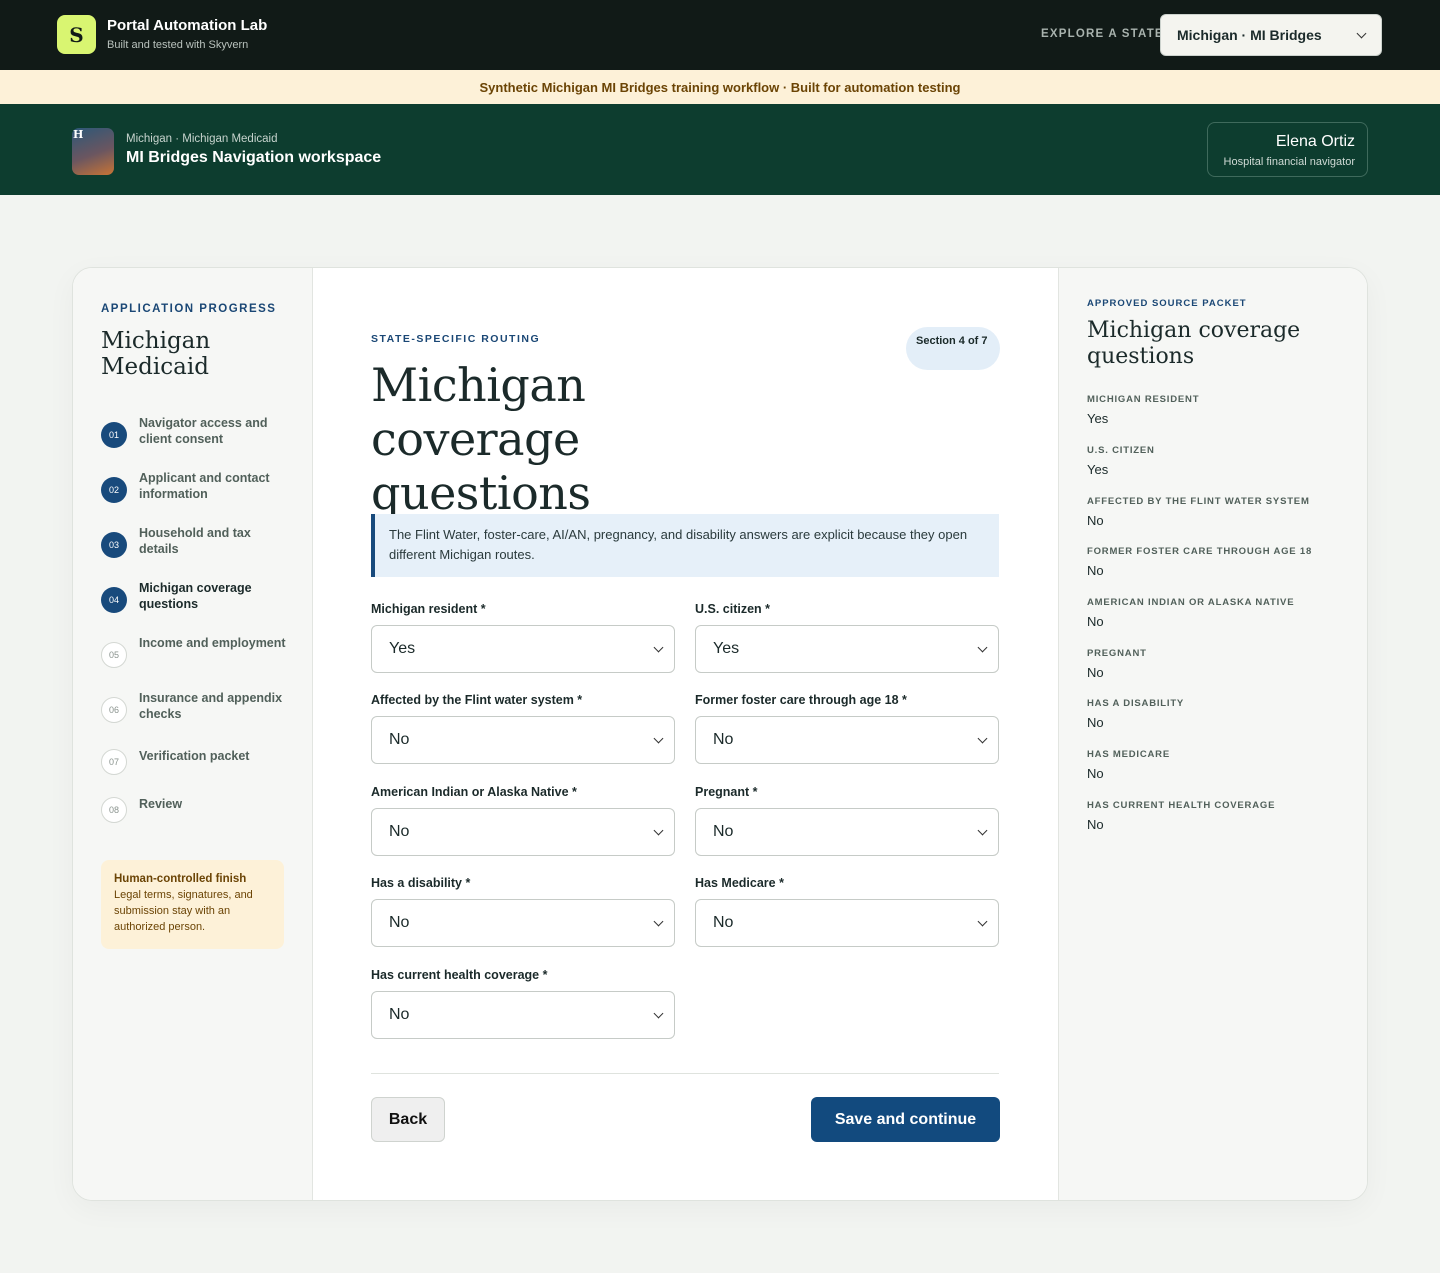  I want to click on back-button: Back, so click(408, 1119).